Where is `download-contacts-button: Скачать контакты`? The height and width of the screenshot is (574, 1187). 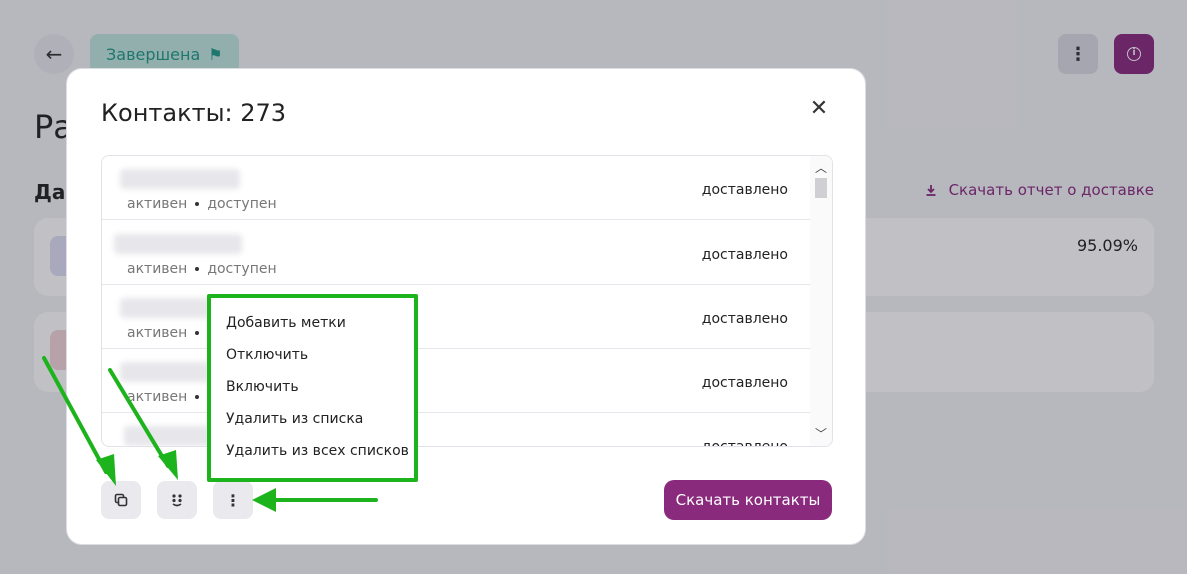
download-contacts-button: Скачать контакты is located at coordinates (748, 500).